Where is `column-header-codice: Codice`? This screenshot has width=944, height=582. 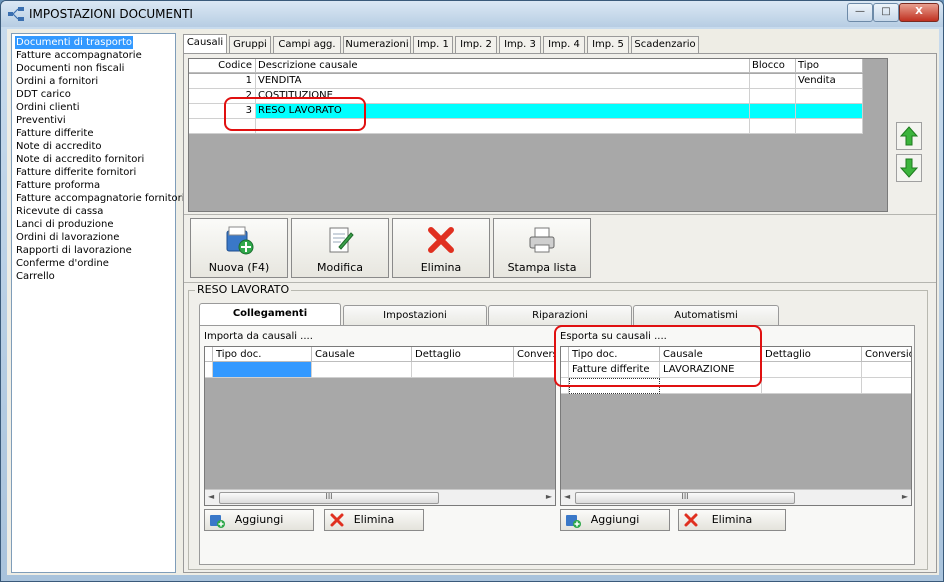 column-header-codice: Codice is located at coordinates (222, 66).